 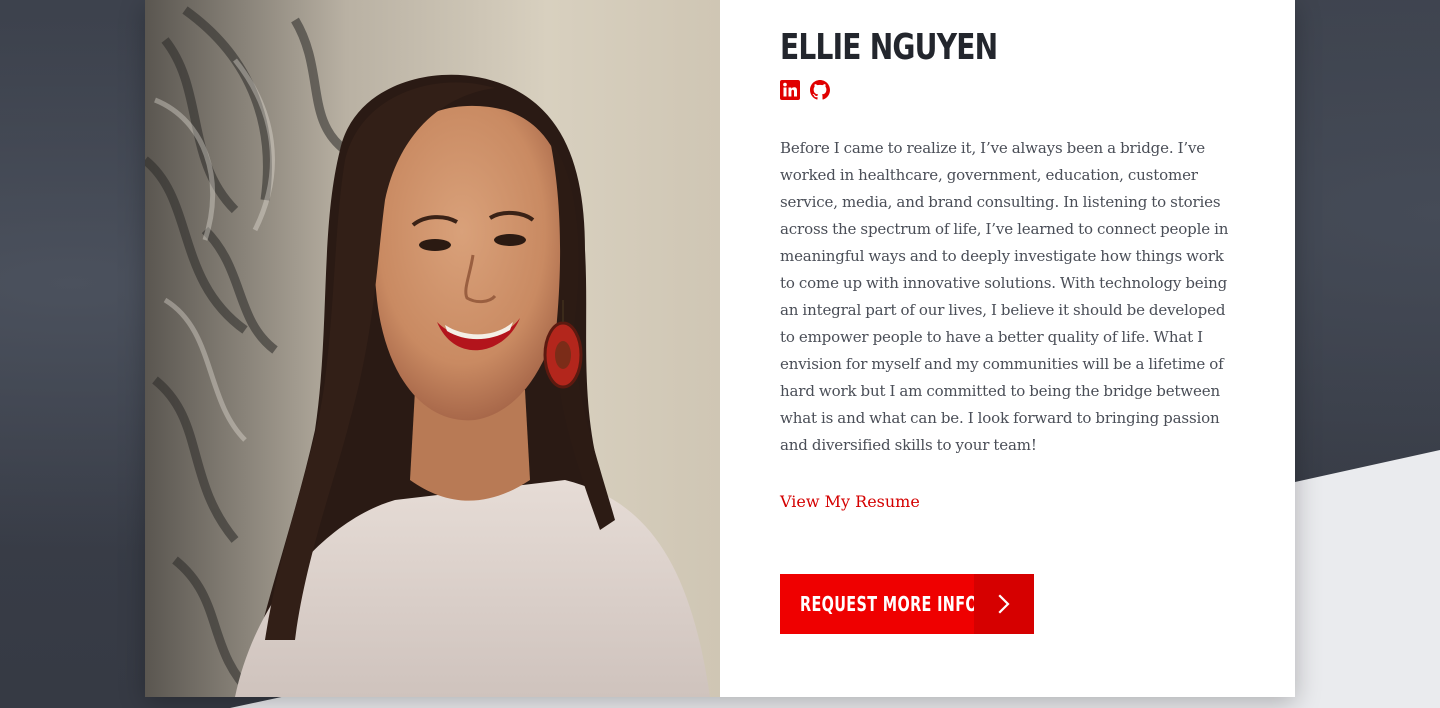 I want to click on linkedin-link, so click(x=790, y=90).